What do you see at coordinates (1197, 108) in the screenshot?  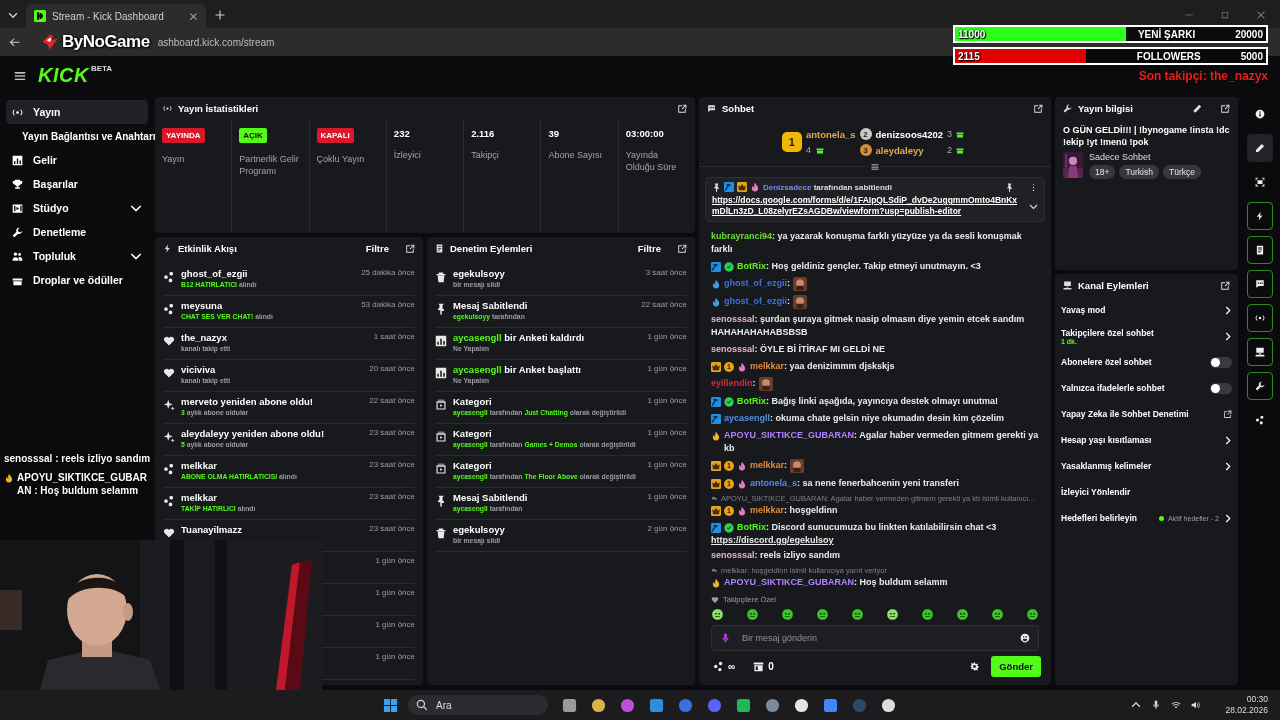 I see `pencil-icon` at bounding box center [1197, 108].